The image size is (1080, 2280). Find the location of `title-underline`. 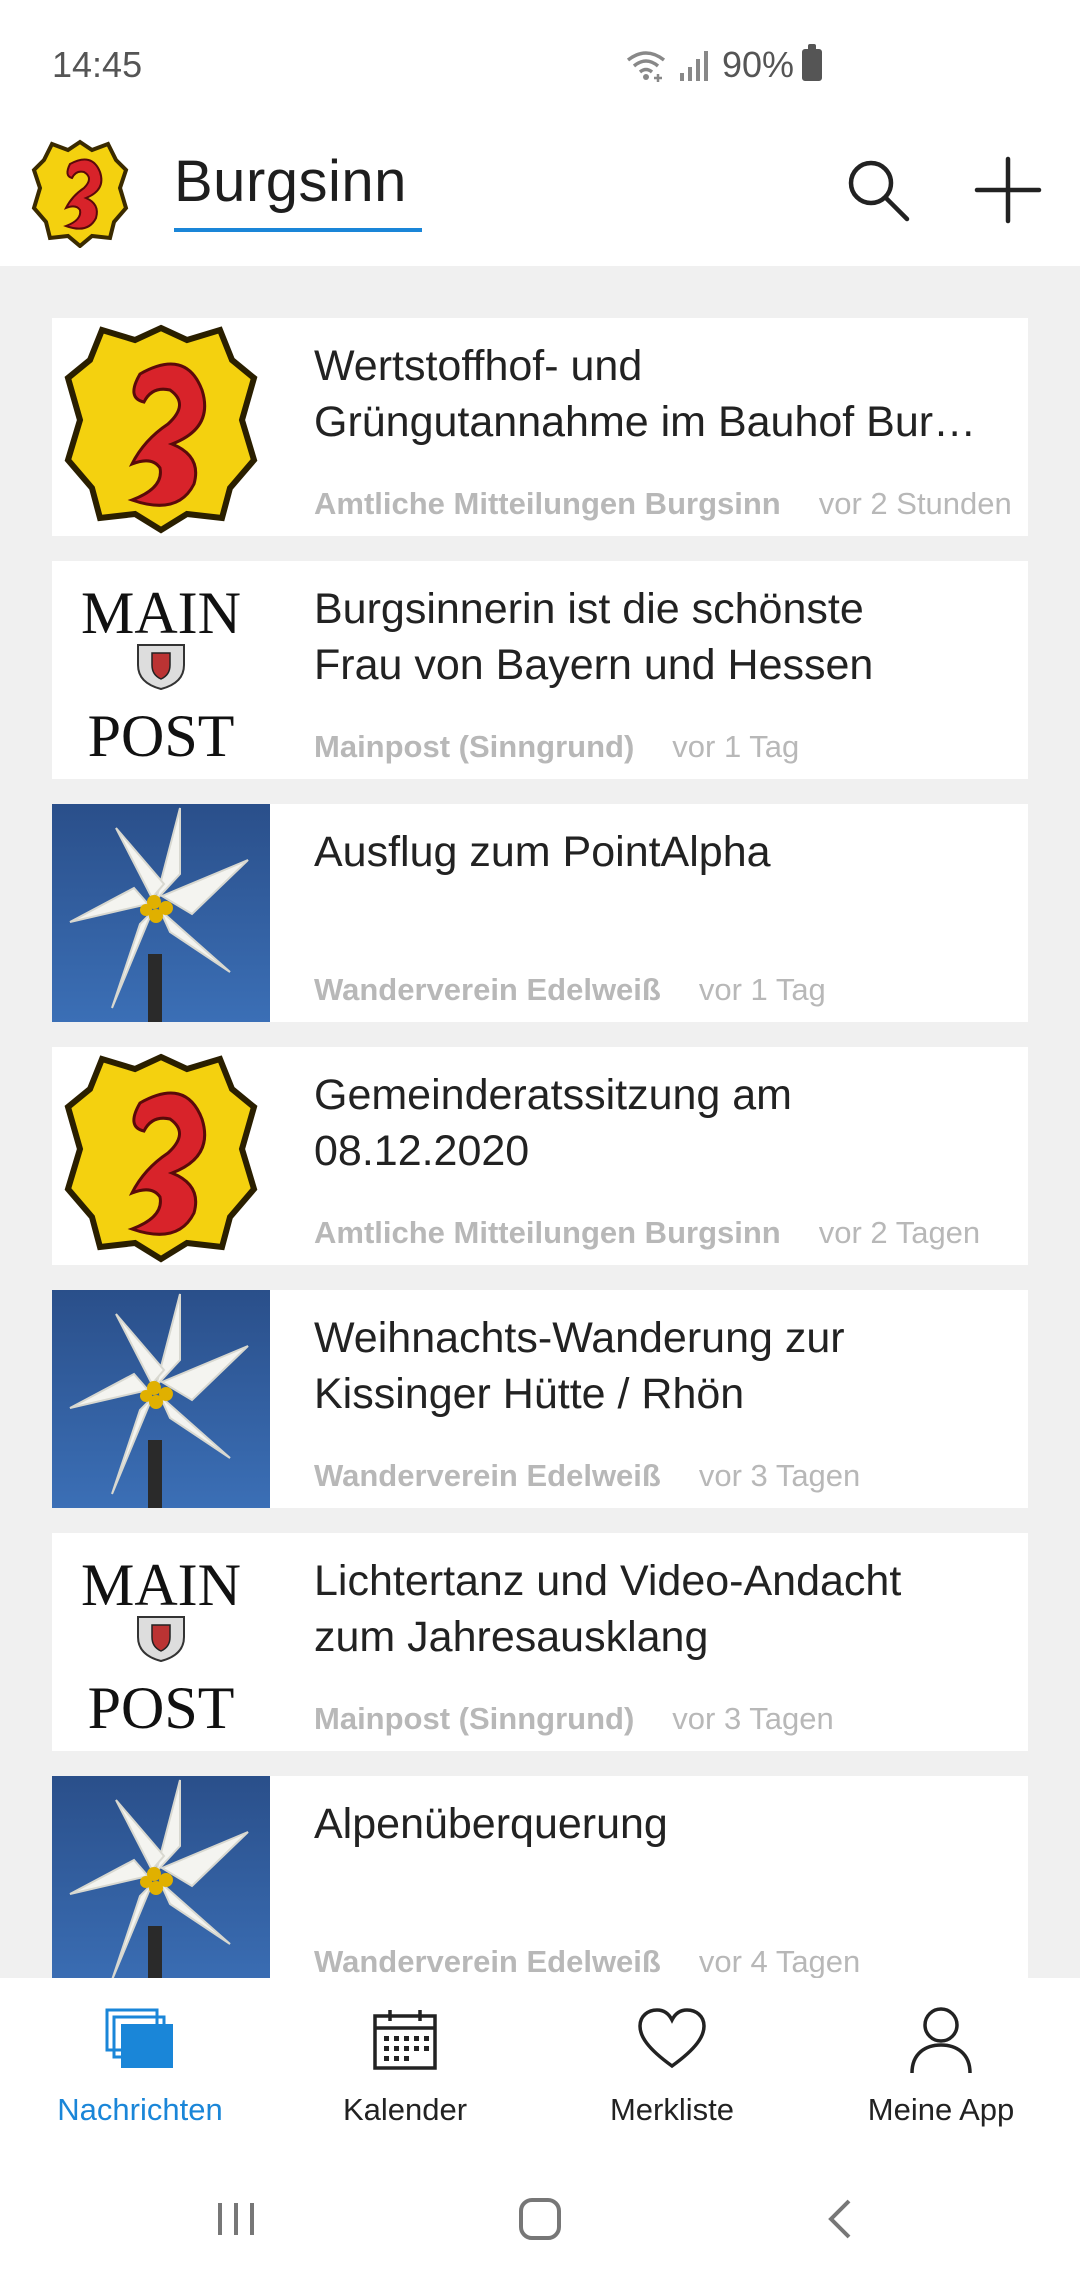

title-underline is located at coordinates (298, 230).